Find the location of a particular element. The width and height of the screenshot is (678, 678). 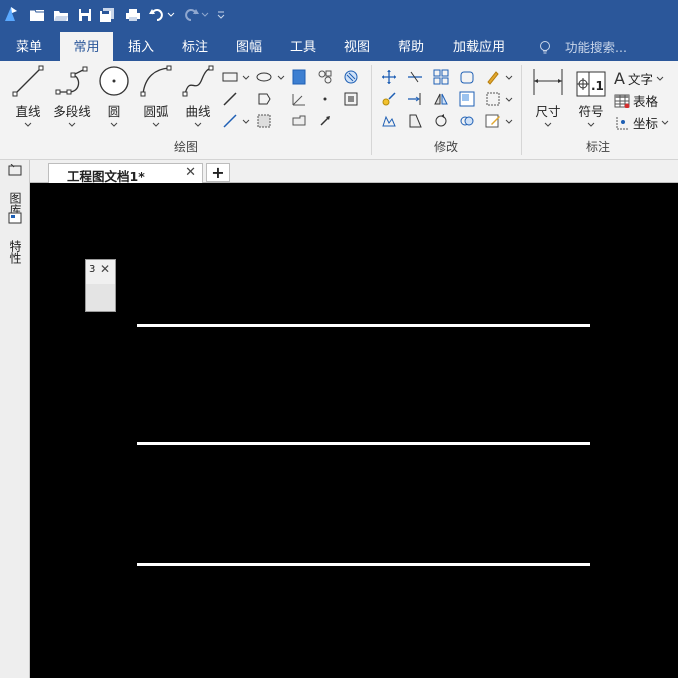

library-icon is located at coordinates (15, 169).